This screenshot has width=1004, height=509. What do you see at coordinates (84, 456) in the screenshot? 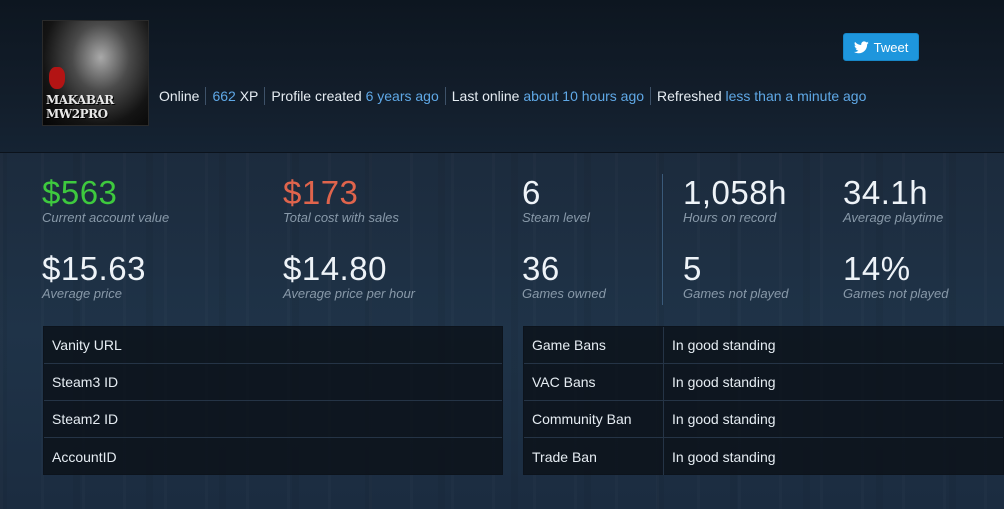
I see `account-id-key: AccountID` at bounding box center [84, 456].